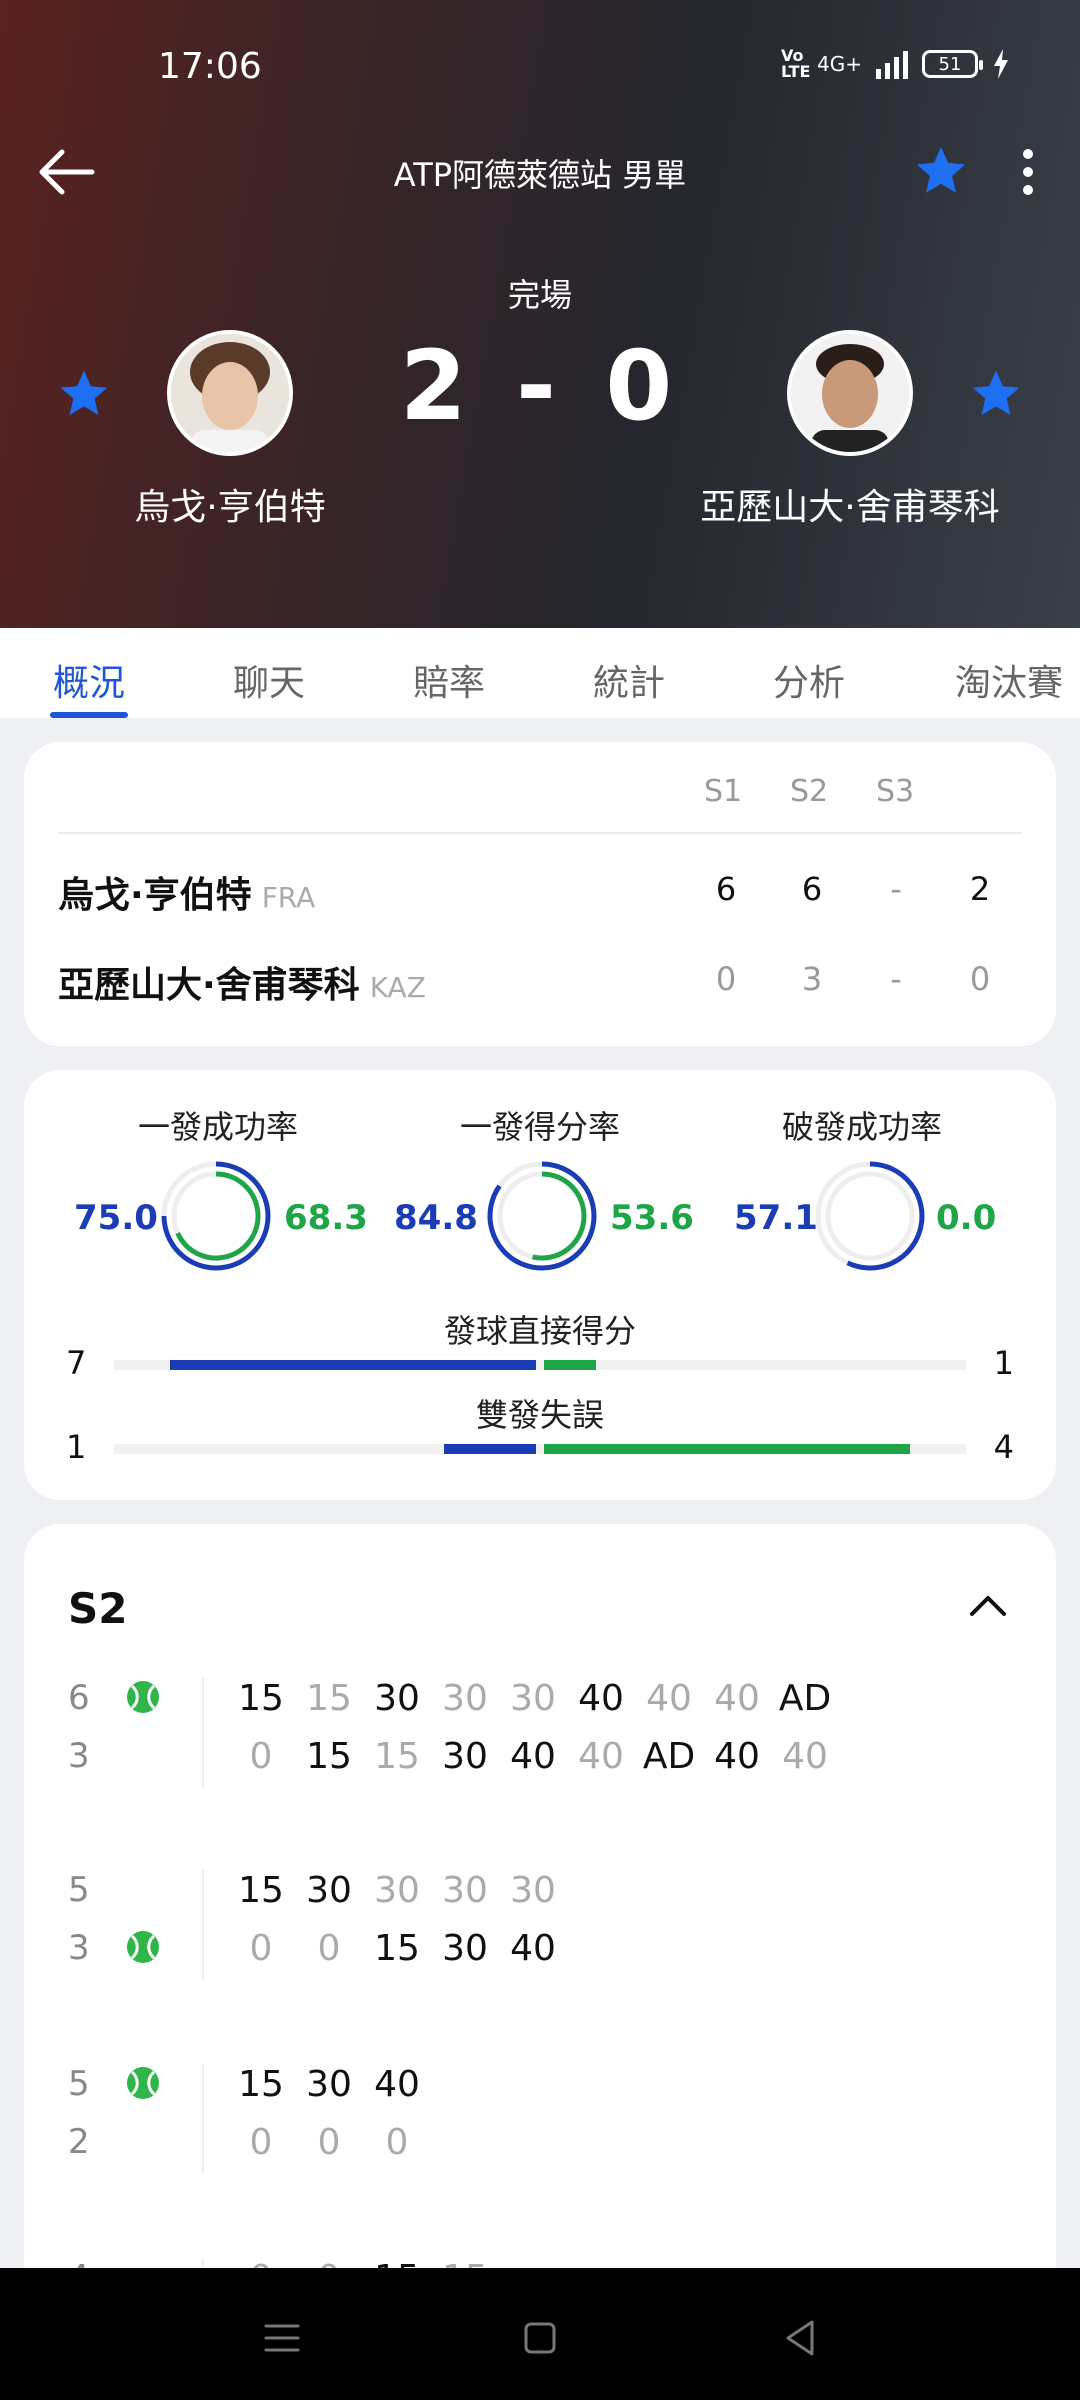  What do you see at coordinates (1028, 167) in the screenshot?
I see `more-vertical-icon` at bounding box center [1028, 167].